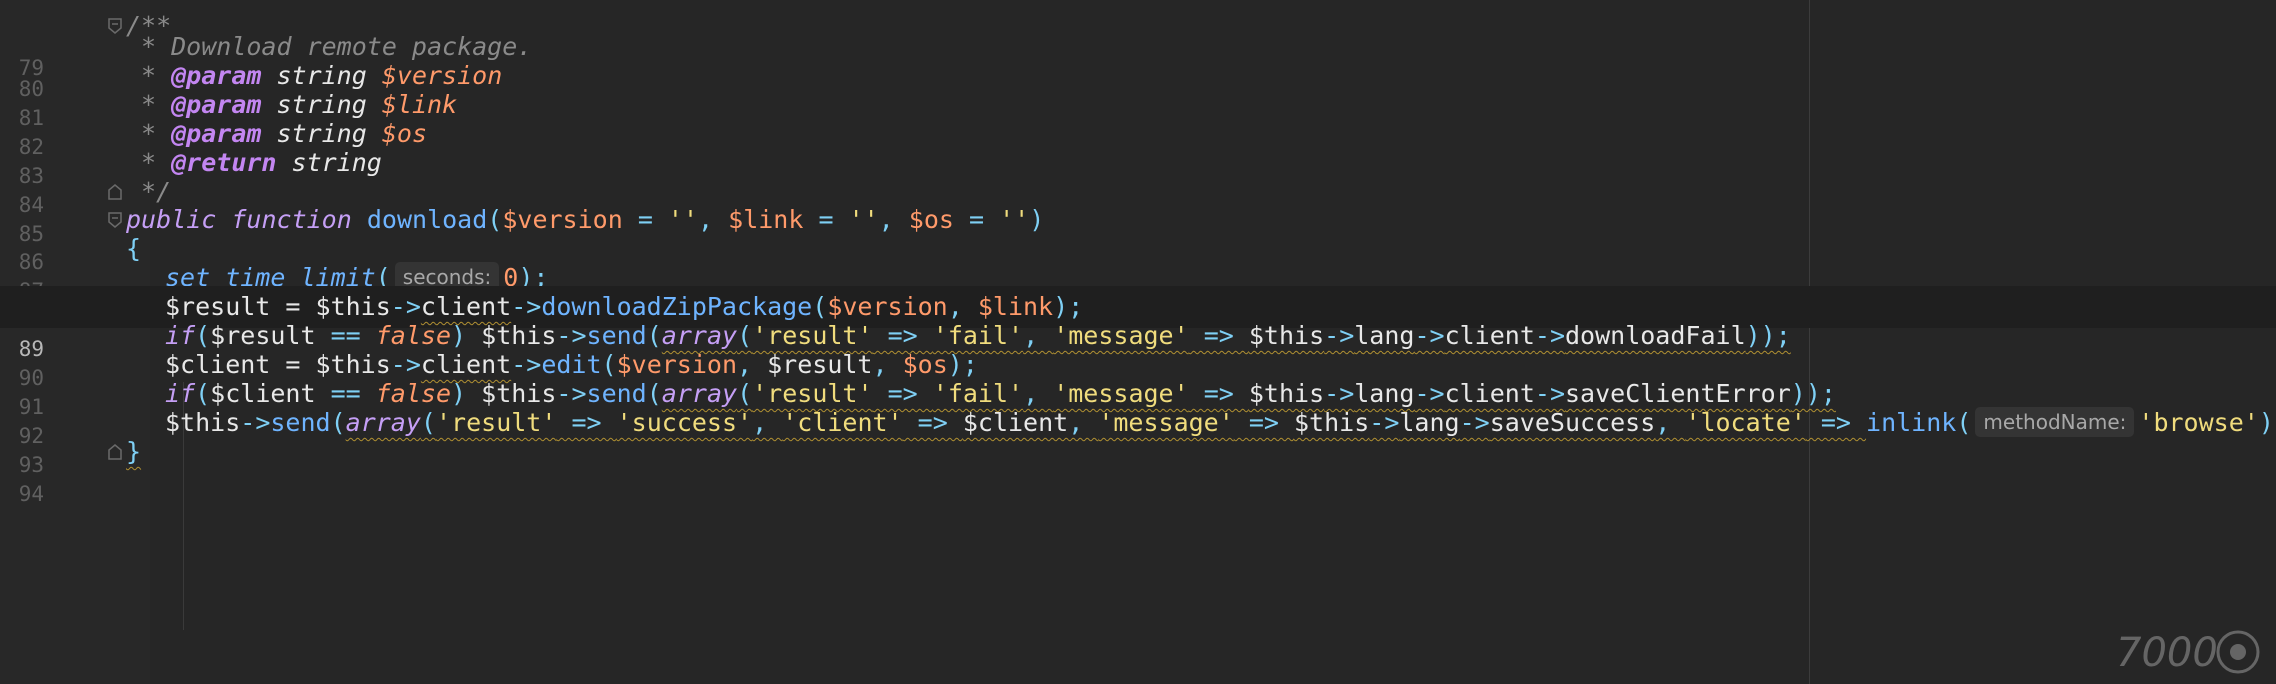 This screenshot has height=684, width=2276. What do you see at coordinates (134, 451) in the screenshot?
I see `code-text: }` at bounding box center [134, 451].